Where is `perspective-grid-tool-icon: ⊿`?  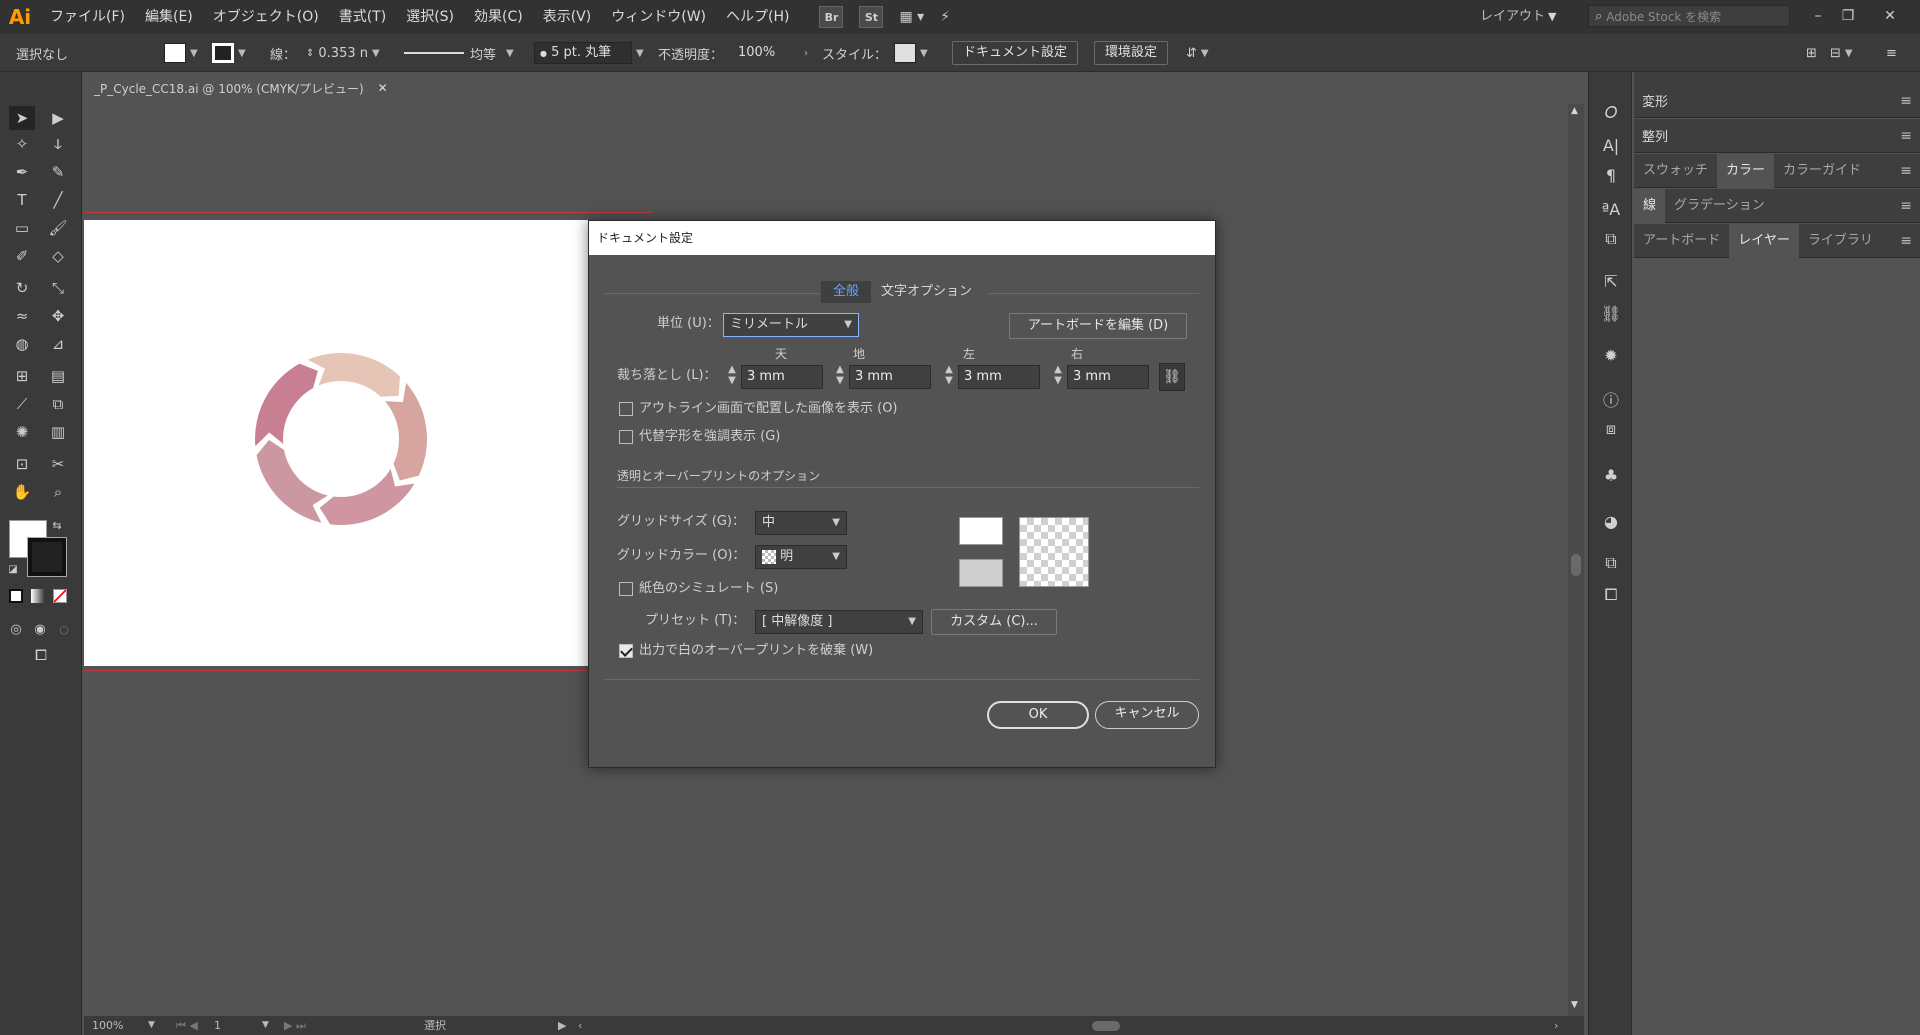
perspective-grid-tool-icon: ⊿ is located at coordinates (58, 344).